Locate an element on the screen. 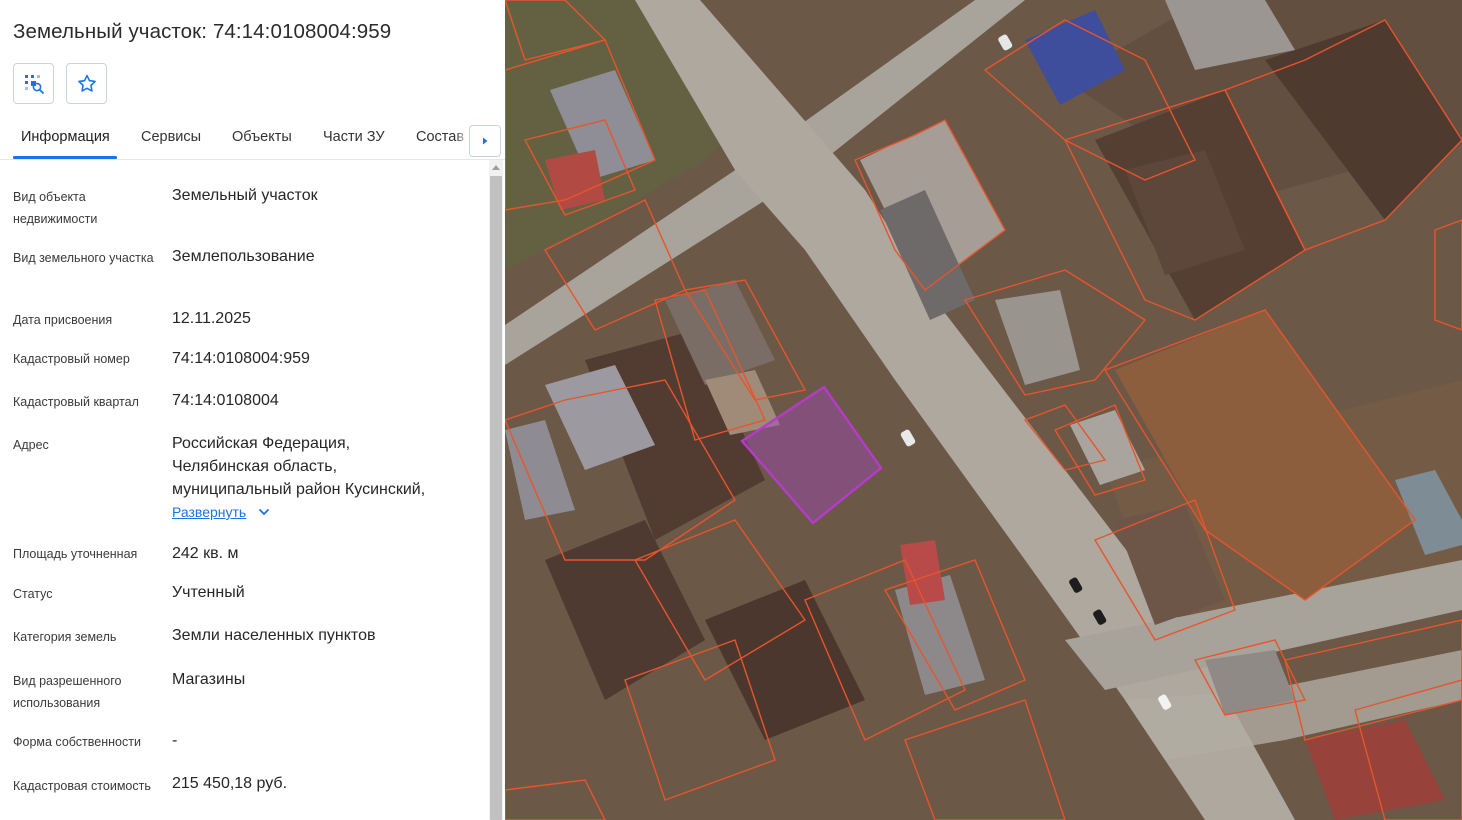 The image size is (1462, 820). label-date: Дата присвоения is located at coordinates (63, 320).